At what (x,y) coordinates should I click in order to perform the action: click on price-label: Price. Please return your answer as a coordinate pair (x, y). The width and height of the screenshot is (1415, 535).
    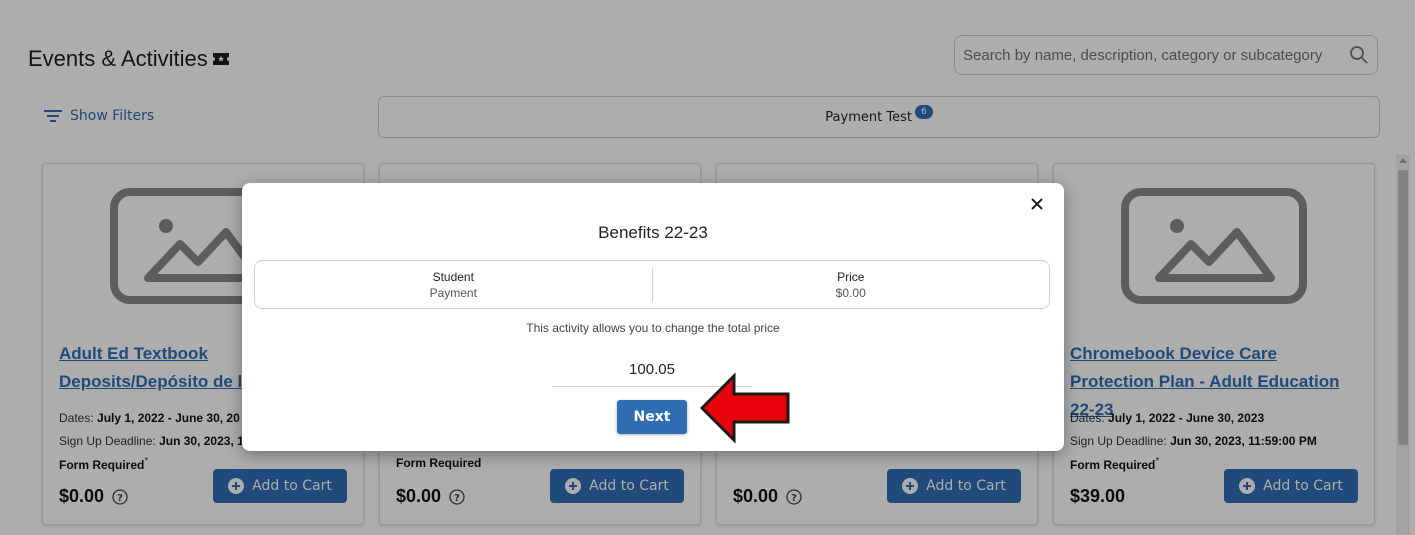
    Looking at the image, I should click on (851, 276).